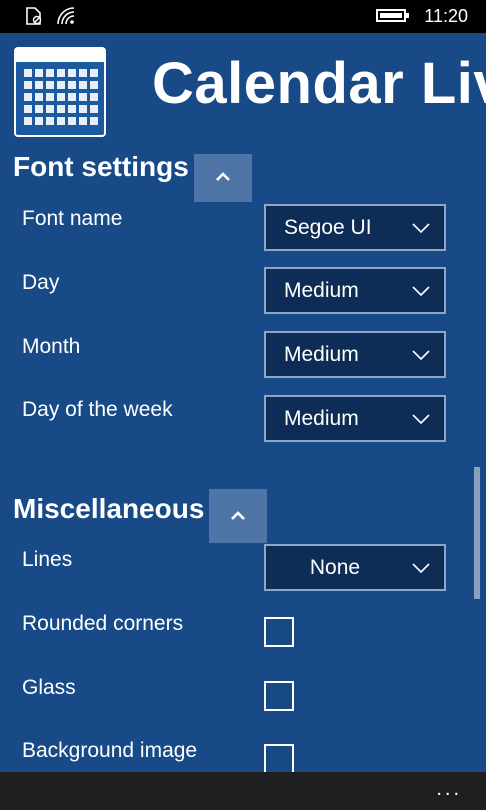 The image size is (486, 810). Describe the element at coordinates (321, 290) in the screenshot. I see `day-size-value: Medium` at that location.